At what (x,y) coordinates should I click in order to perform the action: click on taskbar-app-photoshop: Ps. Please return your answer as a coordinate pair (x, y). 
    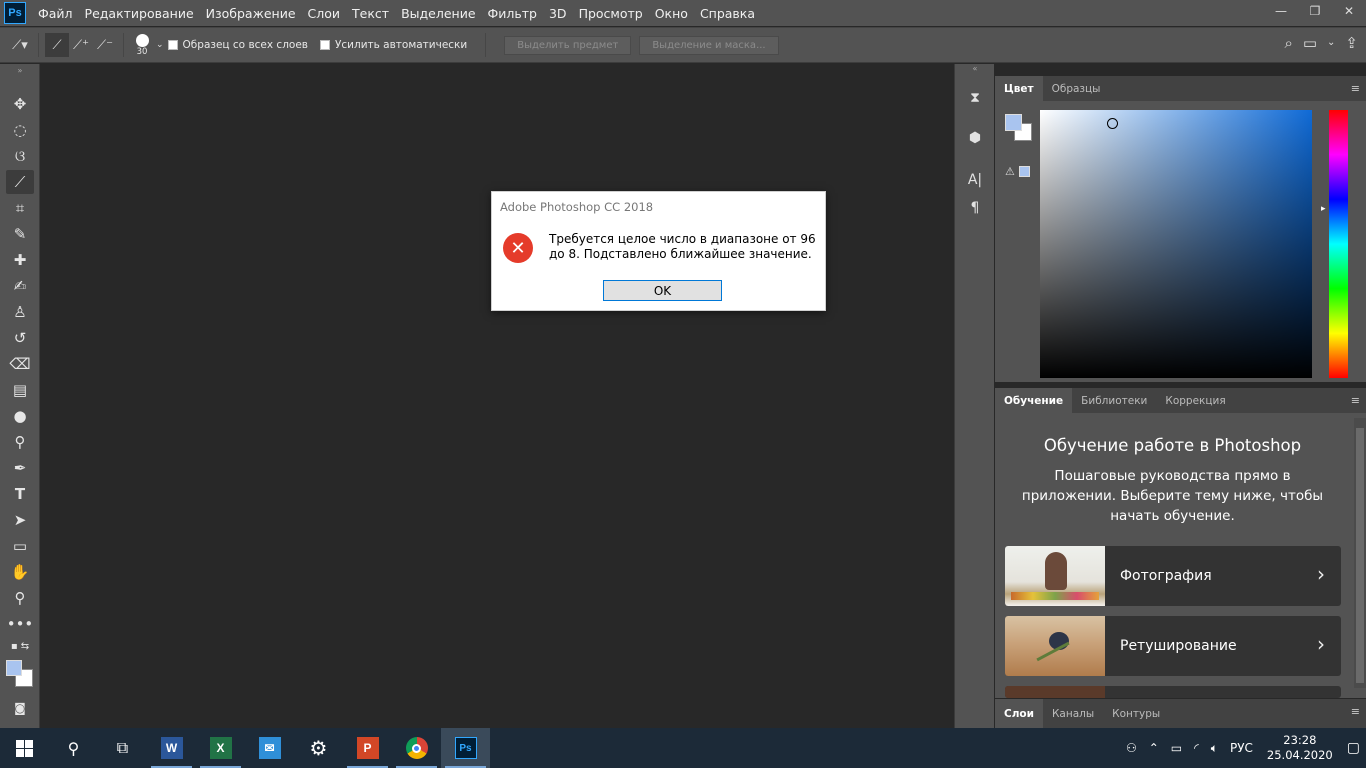
    Looking at the image, I should click on (465, 748).